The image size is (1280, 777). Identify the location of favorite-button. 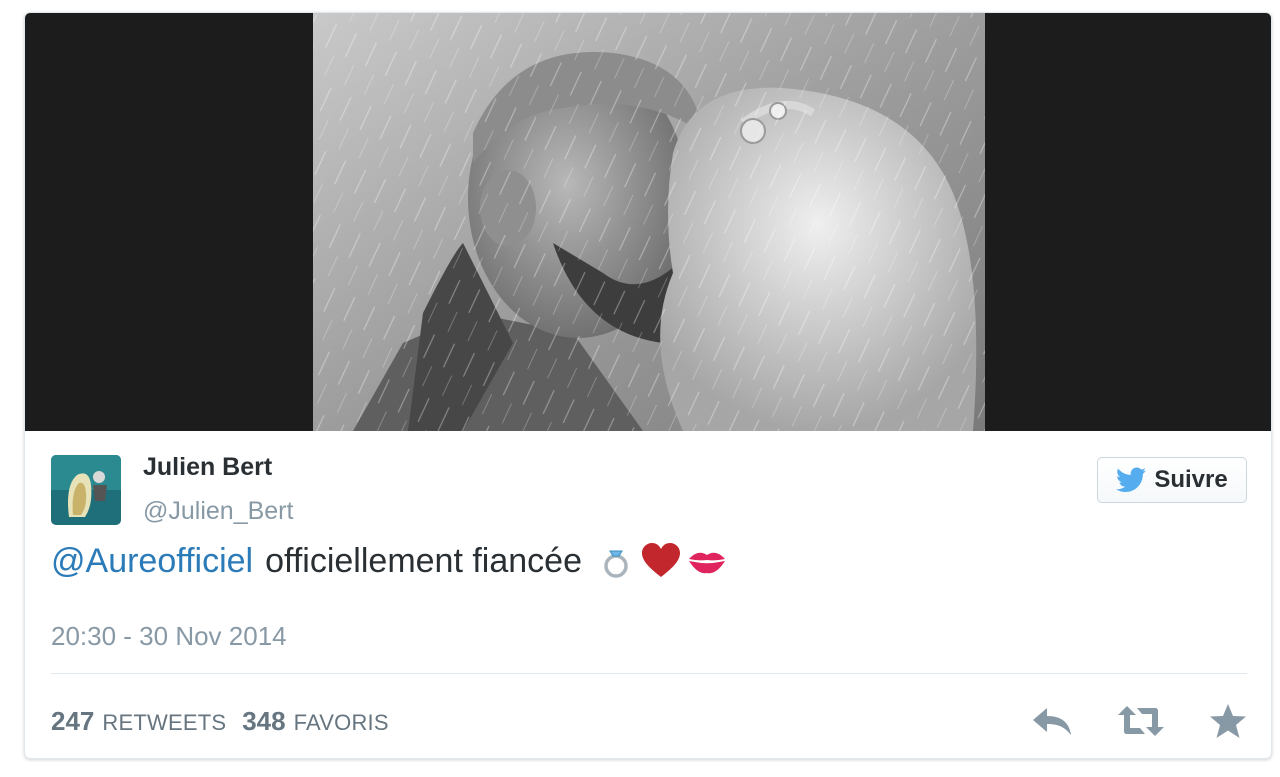
(1228, 721).